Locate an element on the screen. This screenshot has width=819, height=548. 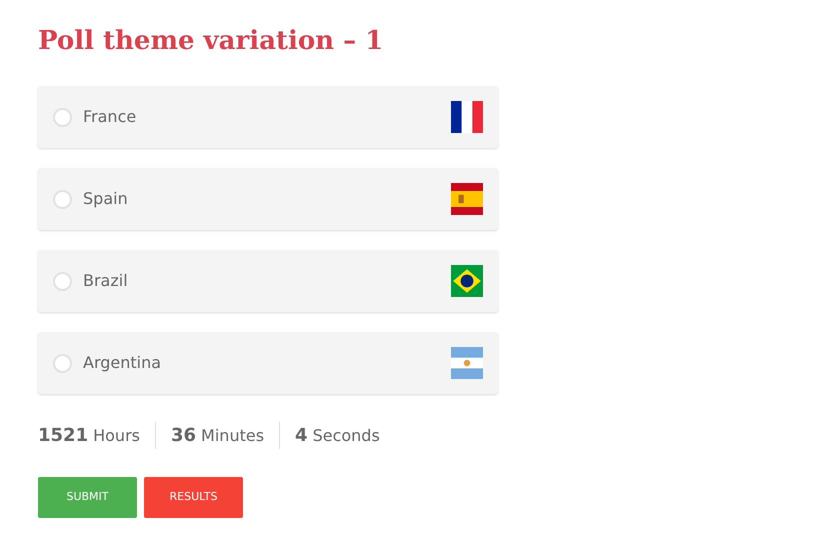
countdown-unit: Minutes is located at coordinates (232, 436).